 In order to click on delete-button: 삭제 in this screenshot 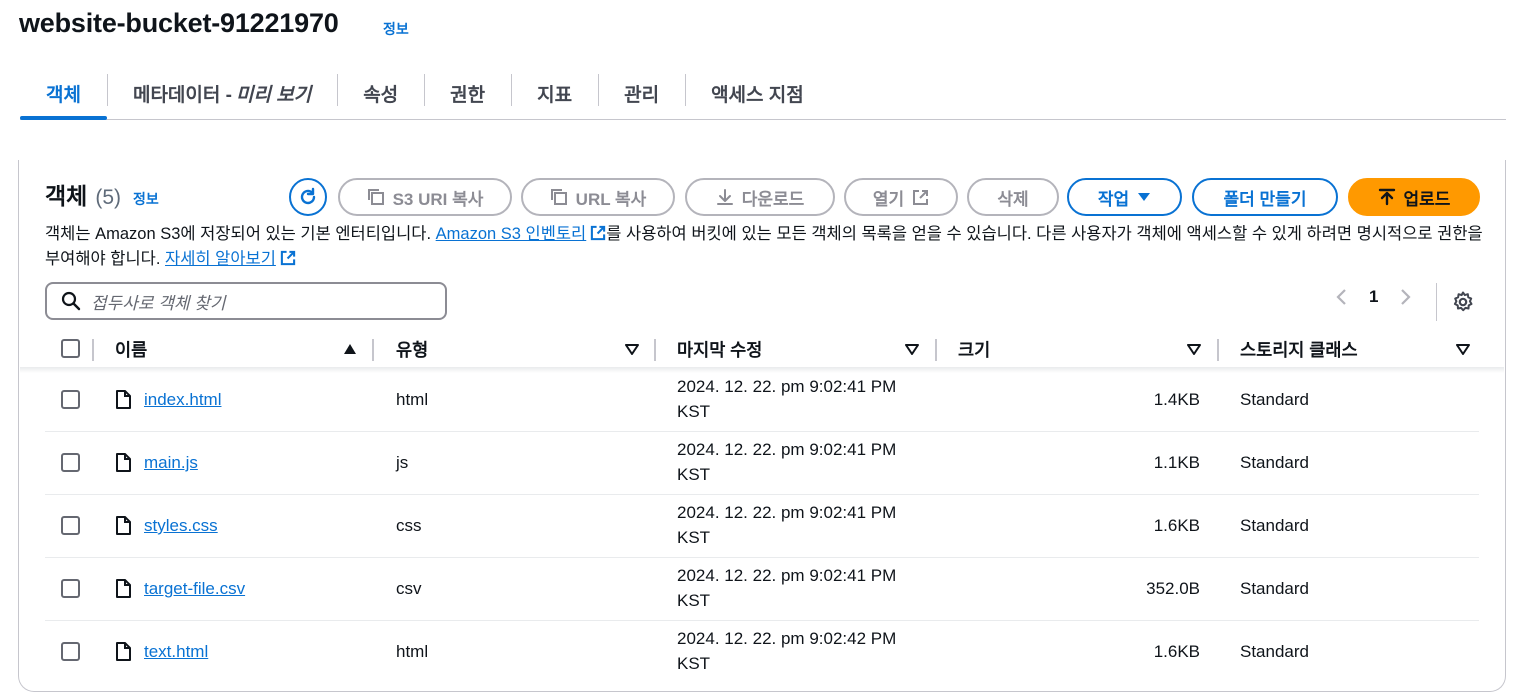, I will do `click(1013, 197)`.